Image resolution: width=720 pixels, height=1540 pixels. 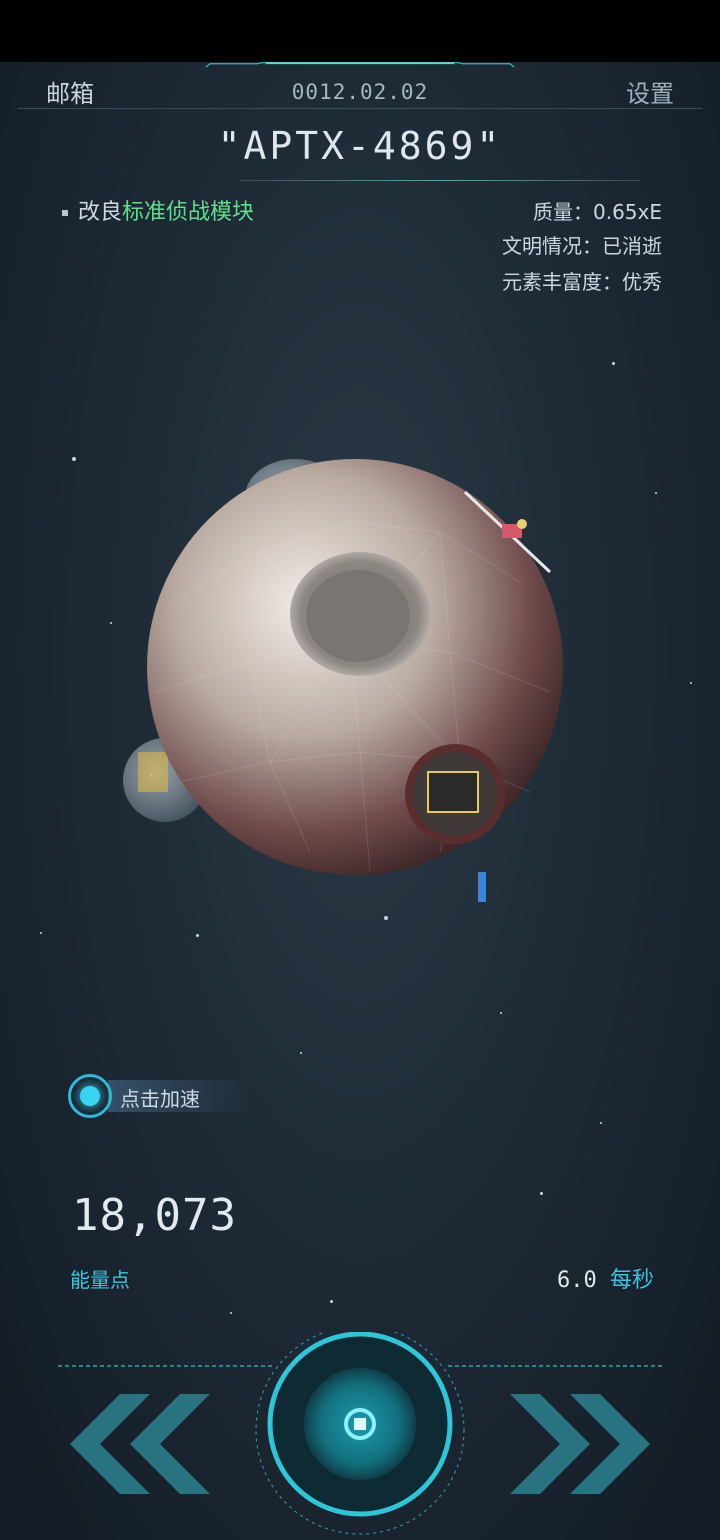 I want to click on energy-rate-value: 6.0, so click(x=576, y=1280).